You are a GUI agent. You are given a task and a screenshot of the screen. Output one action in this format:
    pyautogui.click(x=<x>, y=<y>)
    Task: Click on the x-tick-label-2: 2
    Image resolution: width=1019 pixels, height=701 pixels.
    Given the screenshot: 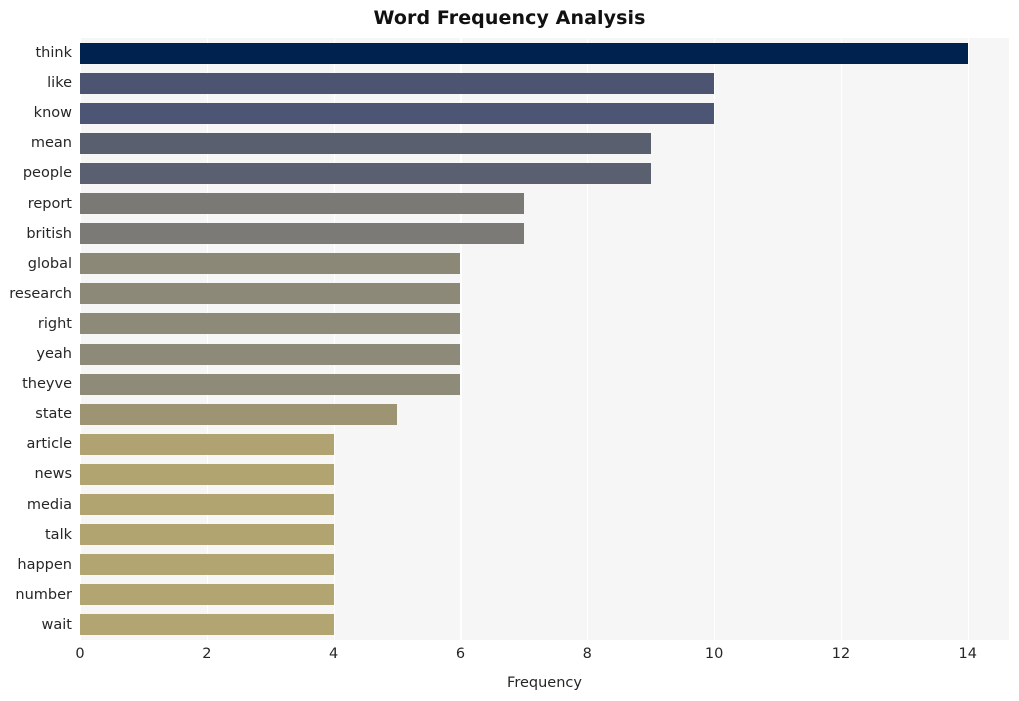 What is the action you would take?
    pyautogui.click(x=207, y=654)
    